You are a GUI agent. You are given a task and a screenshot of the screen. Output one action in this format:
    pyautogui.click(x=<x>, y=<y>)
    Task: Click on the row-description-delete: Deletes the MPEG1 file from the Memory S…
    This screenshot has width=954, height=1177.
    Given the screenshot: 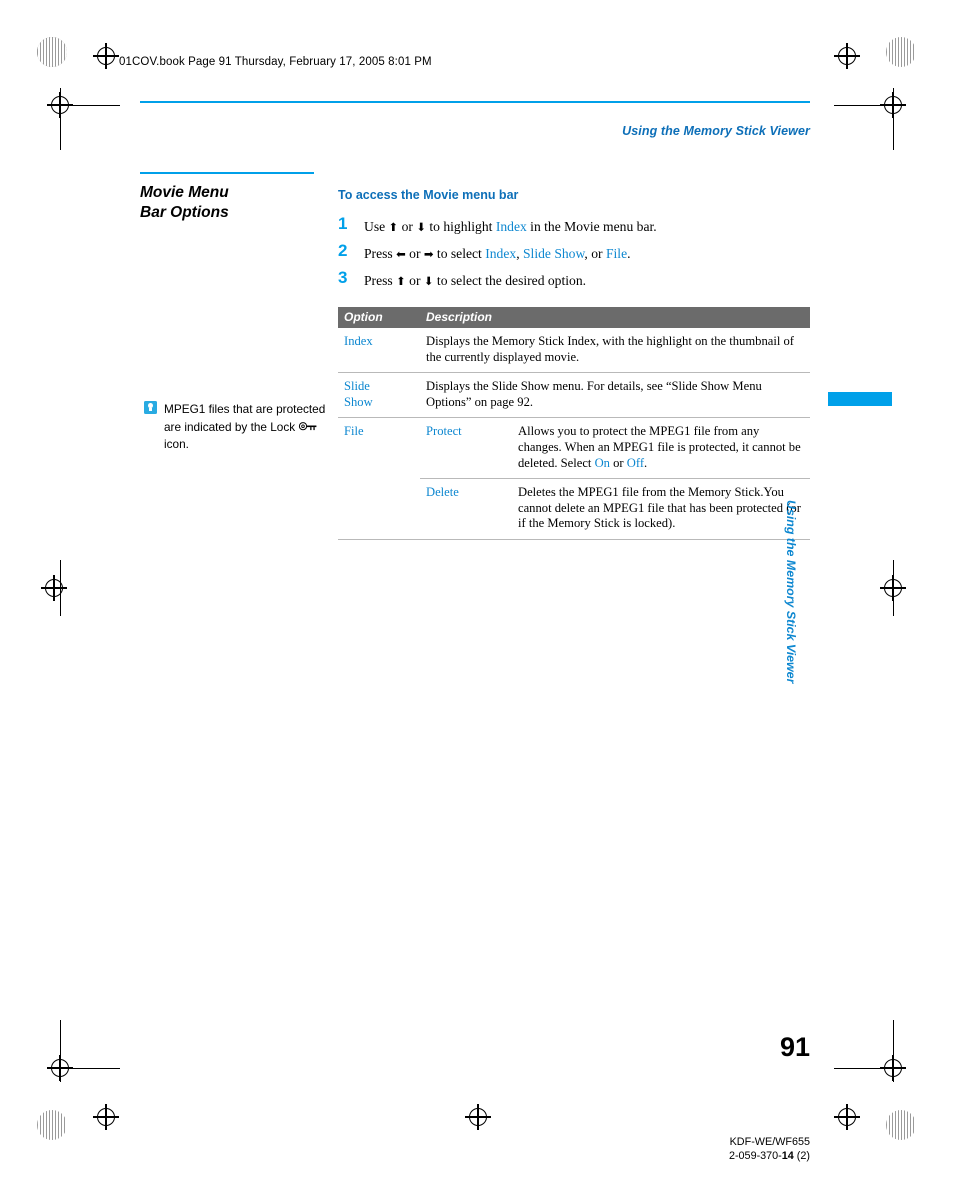 What is the action you would take?
    pyautogui.click(x=659, y=508)
    